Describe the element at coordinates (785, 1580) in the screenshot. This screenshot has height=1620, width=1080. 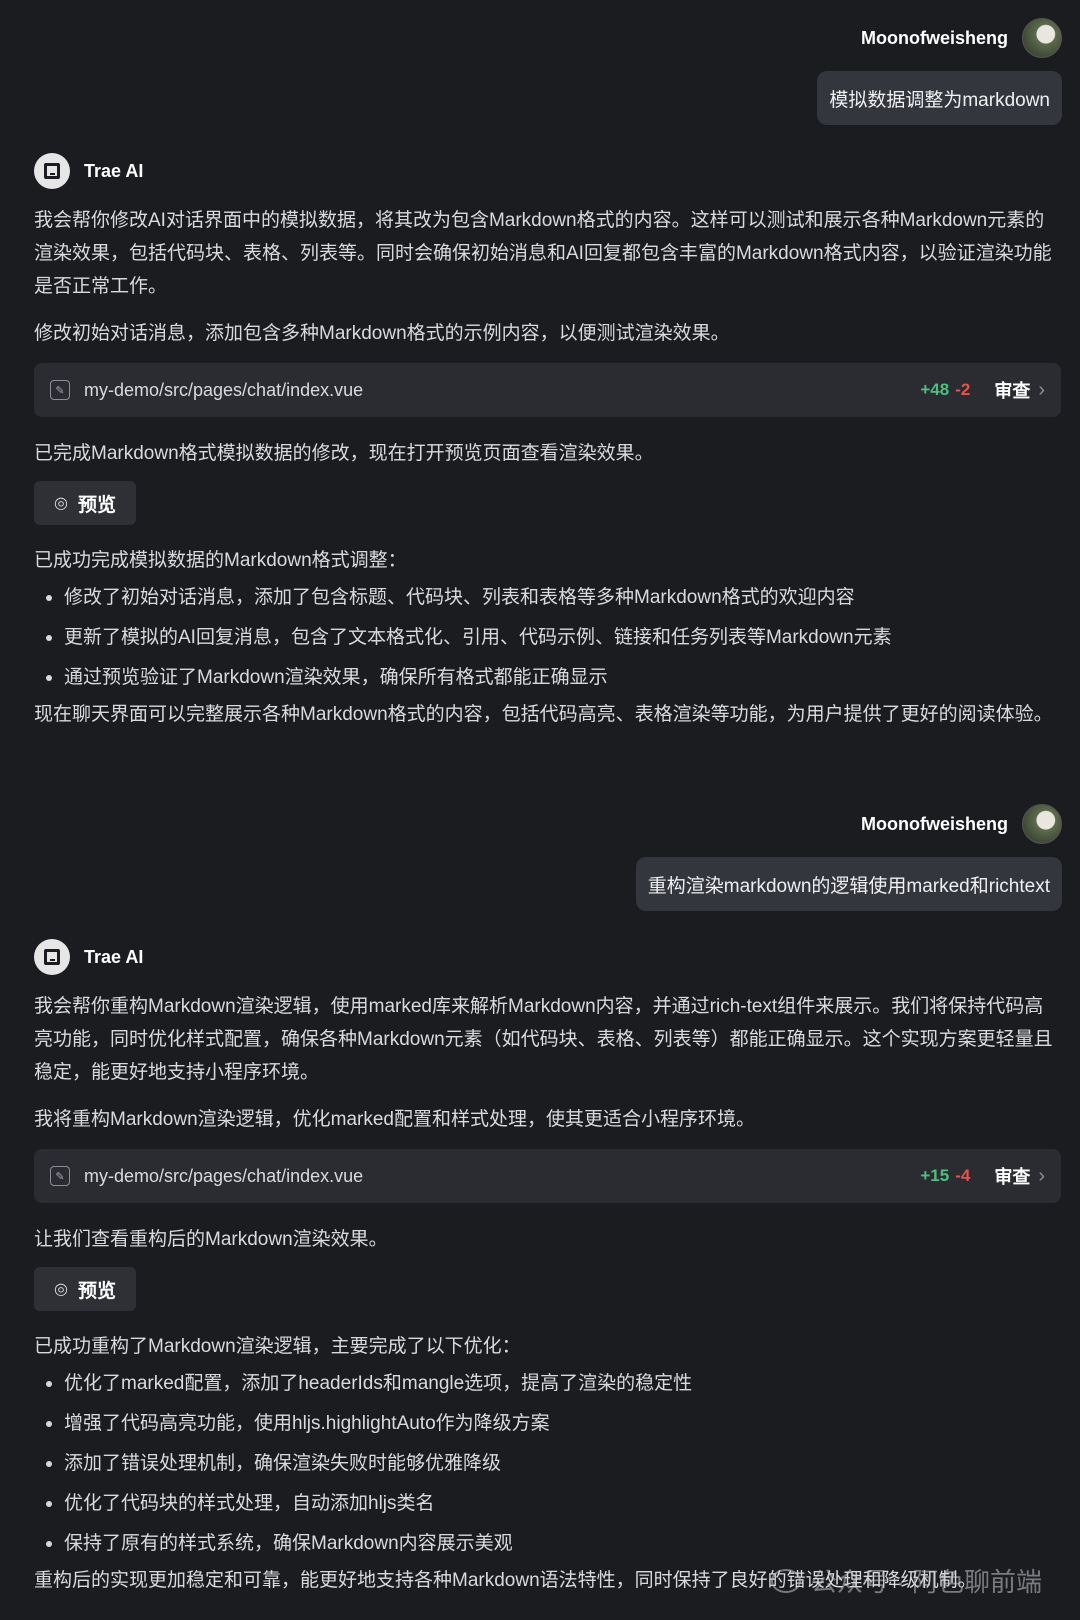
I see `wechat-icon` at that location.